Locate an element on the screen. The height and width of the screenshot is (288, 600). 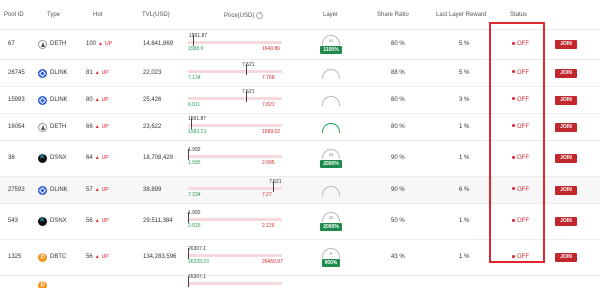
ethereum-icon is located at coordinates (42, 127).